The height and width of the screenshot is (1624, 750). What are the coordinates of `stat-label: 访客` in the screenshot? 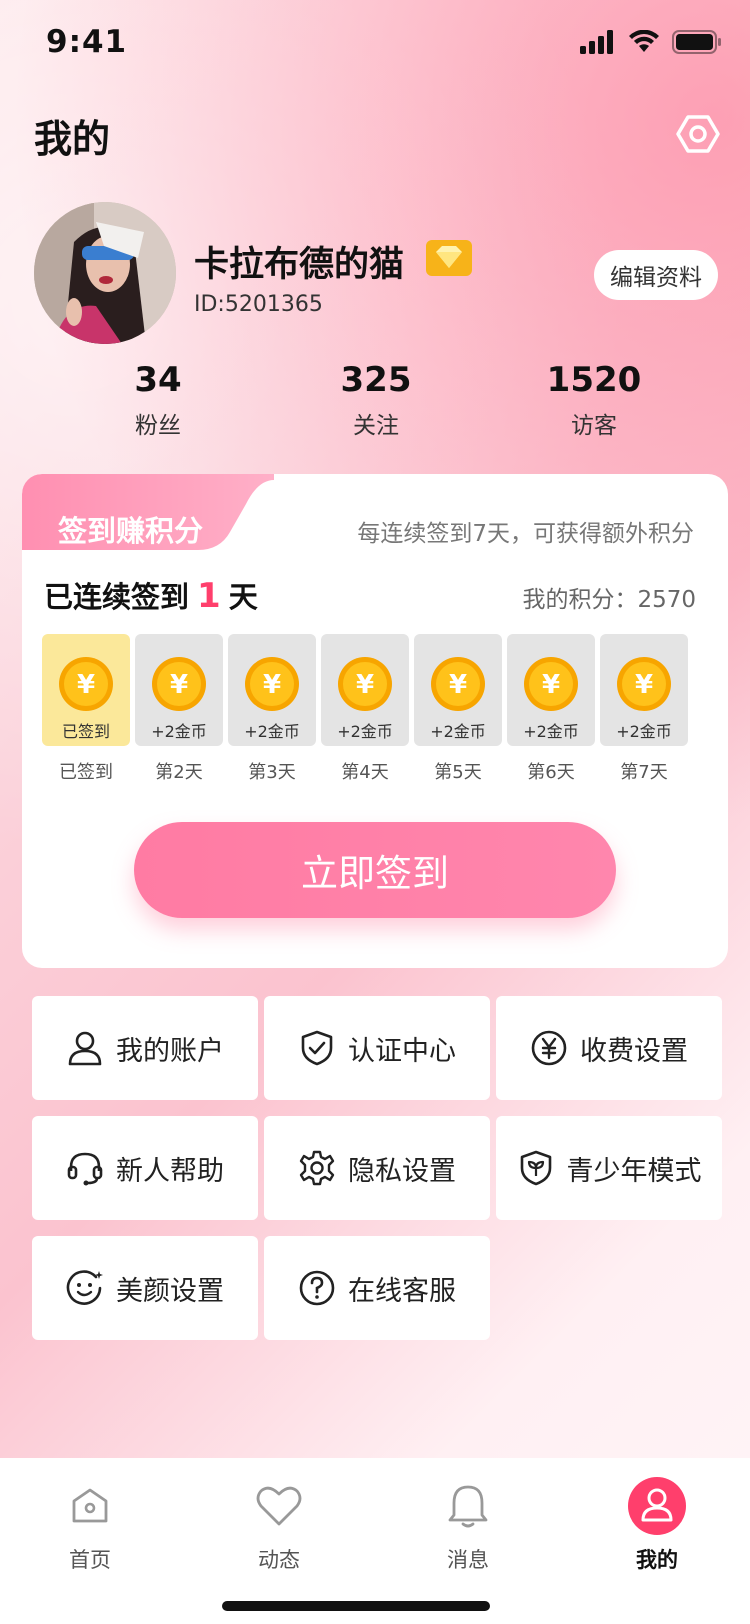 It's located at (594, 426).